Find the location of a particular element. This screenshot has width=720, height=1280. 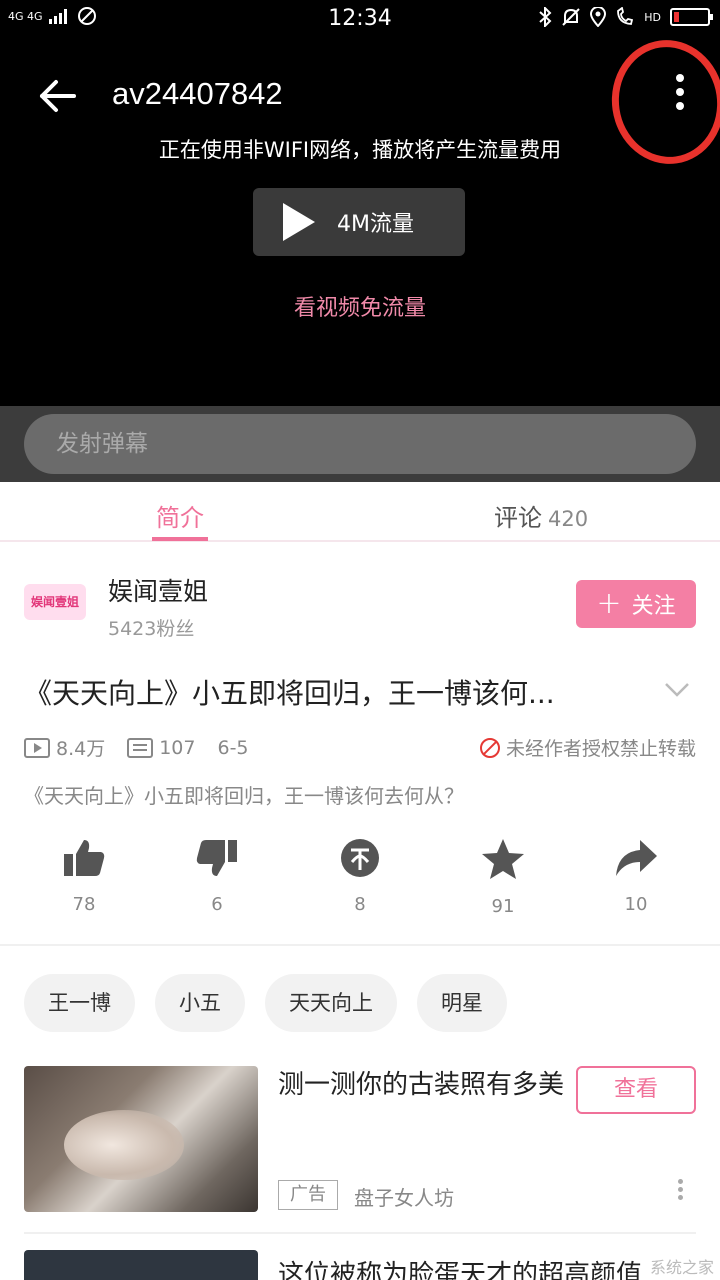

thumbs-down-icon is located at coordinates (216, 858).